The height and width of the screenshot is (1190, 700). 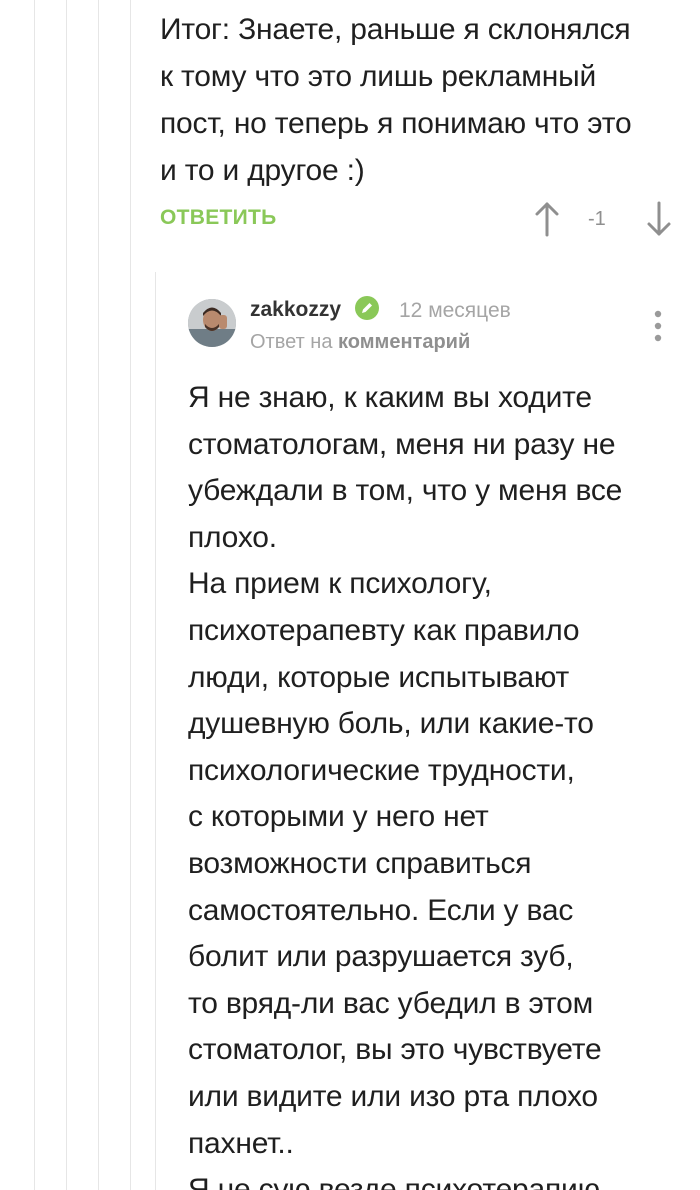 What do you see at coordinates (659, 219) in the screenshot?
I see `arrow-down-icon` at bounding box center [659, 219].